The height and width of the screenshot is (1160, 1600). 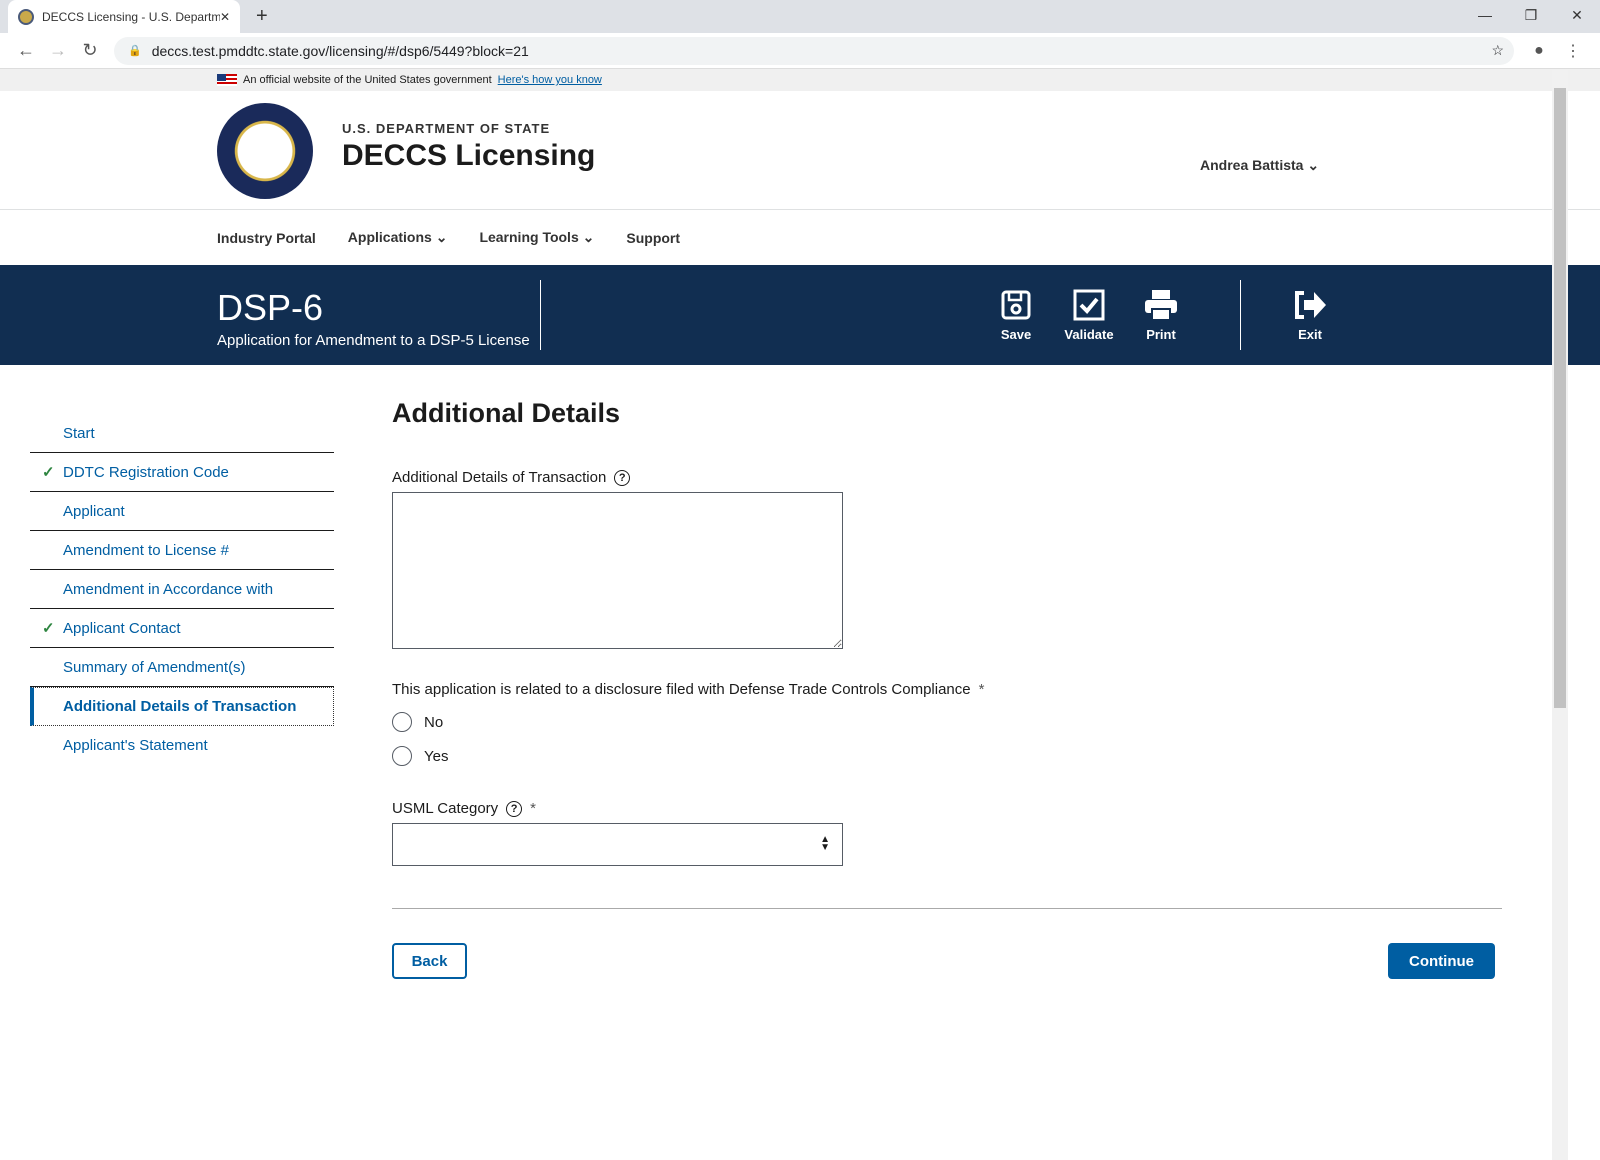 I want to click on sidebar-item: ✓ DDTC Registration Code, so click(x=182, y=472).